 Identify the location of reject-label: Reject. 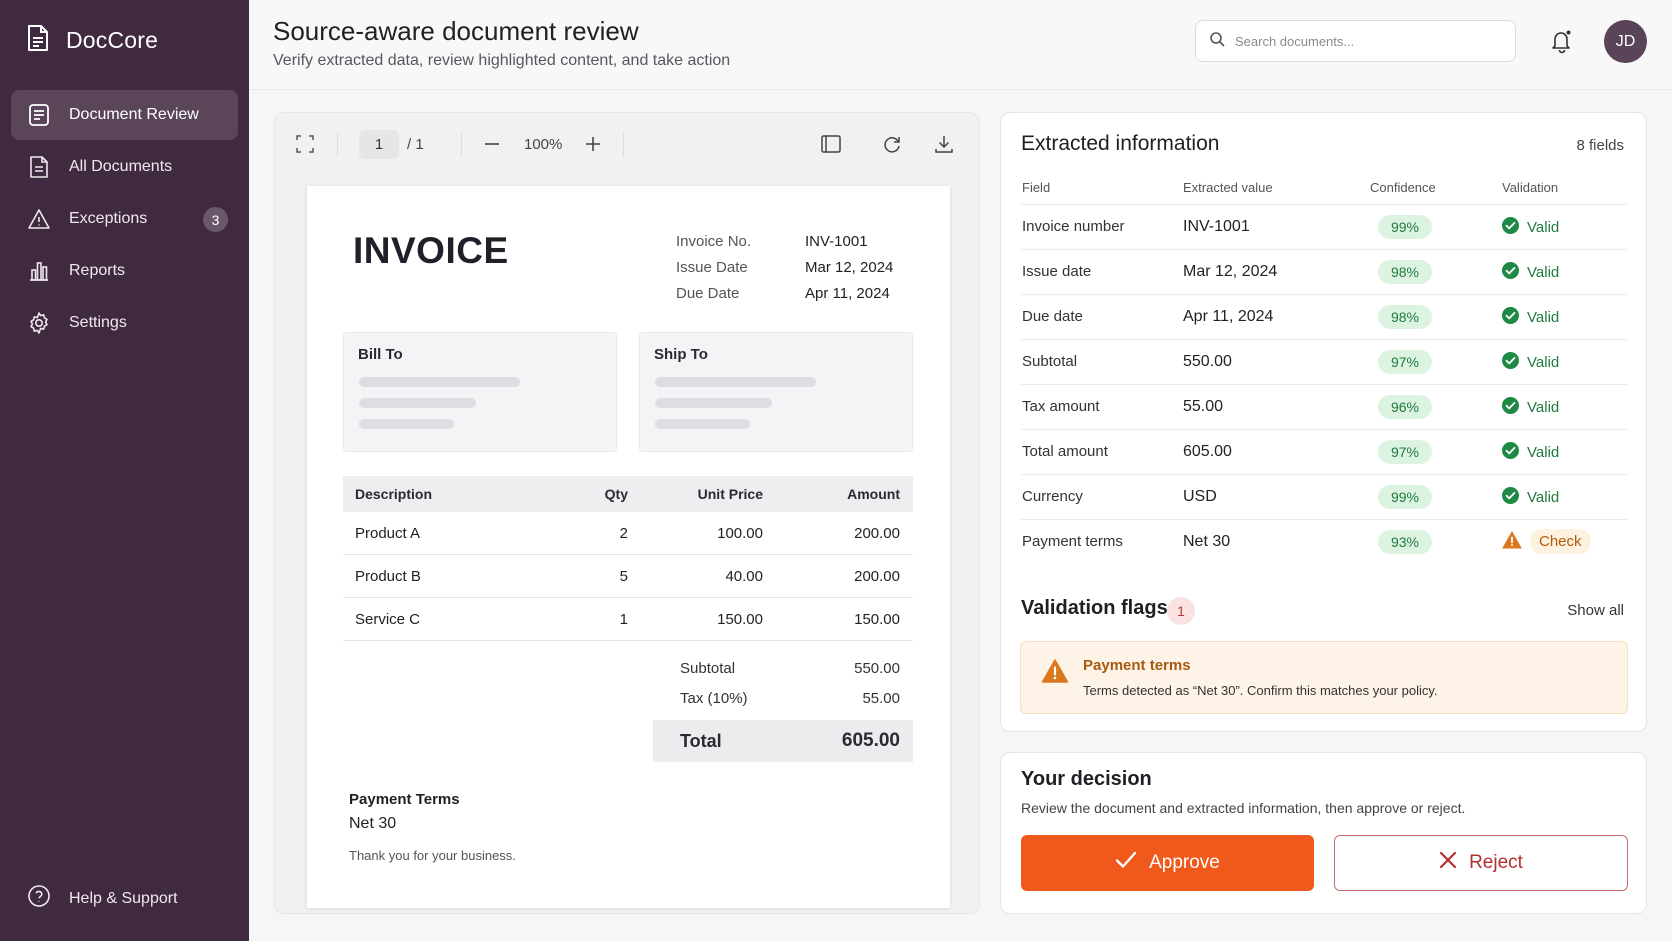
(1496, 862).